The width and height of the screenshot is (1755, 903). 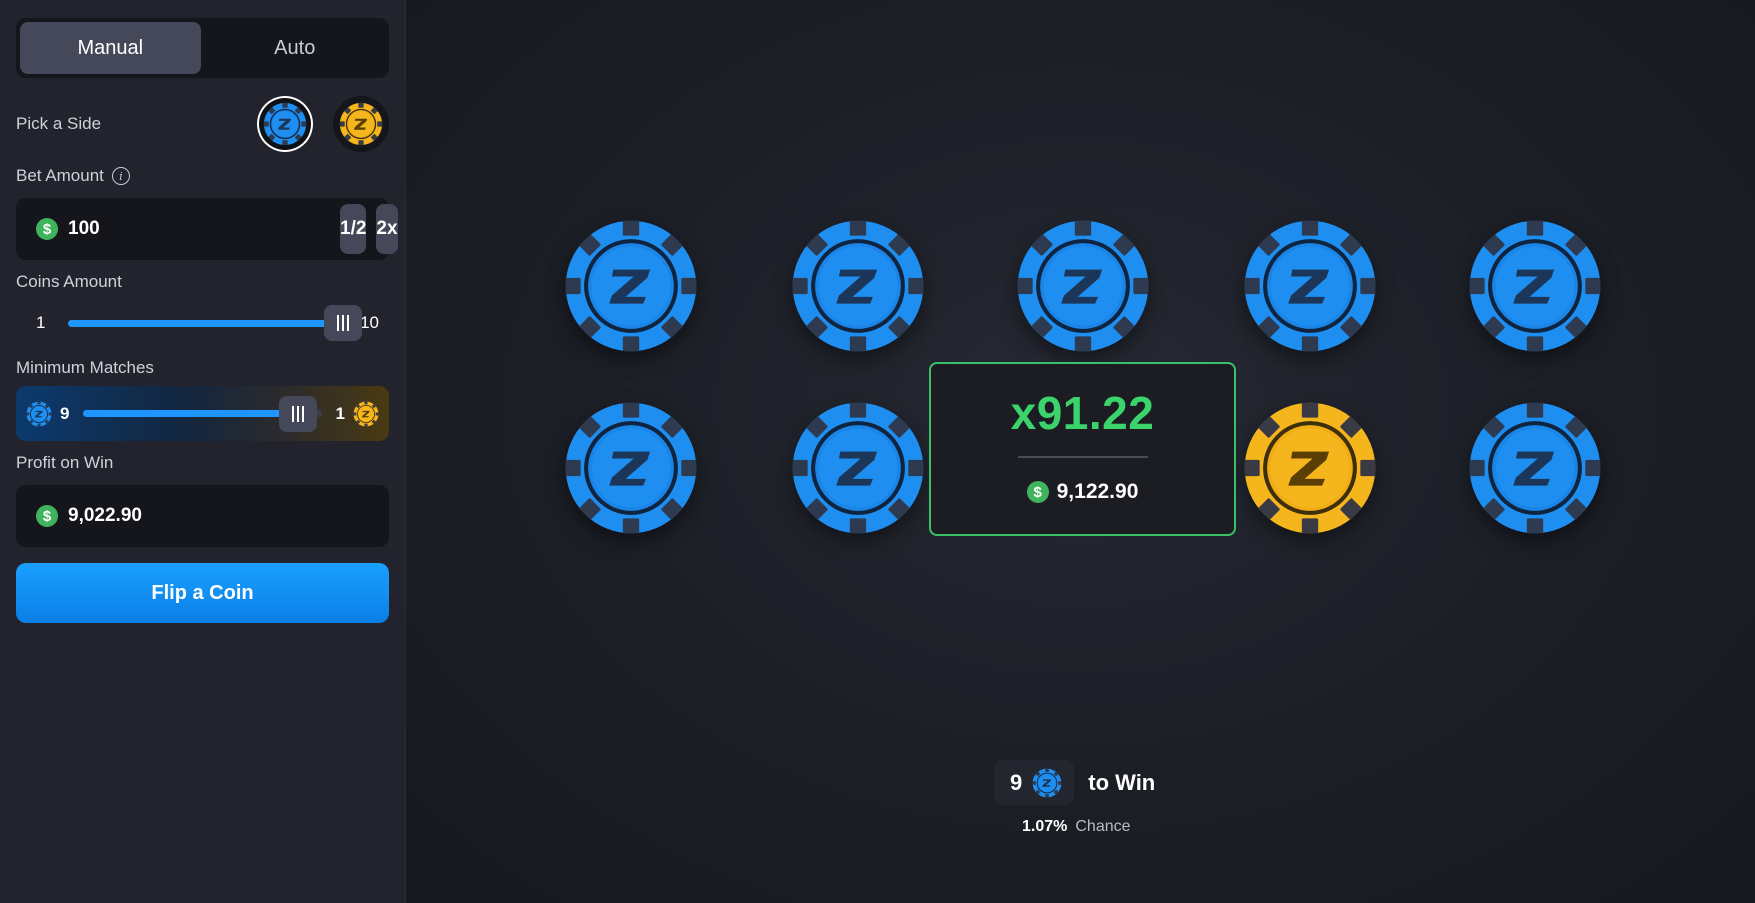 What do you see at coordinates (65, 413) in the screenshot?
I see `blue-match-count: 9` at bounding box center [65, 413].